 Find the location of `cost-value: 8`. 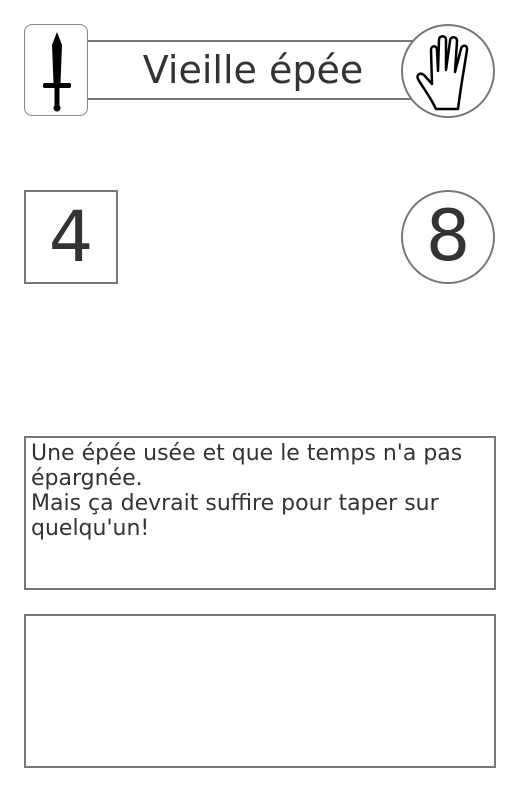

cost-value: 8 is located at coordinates (448, 236).